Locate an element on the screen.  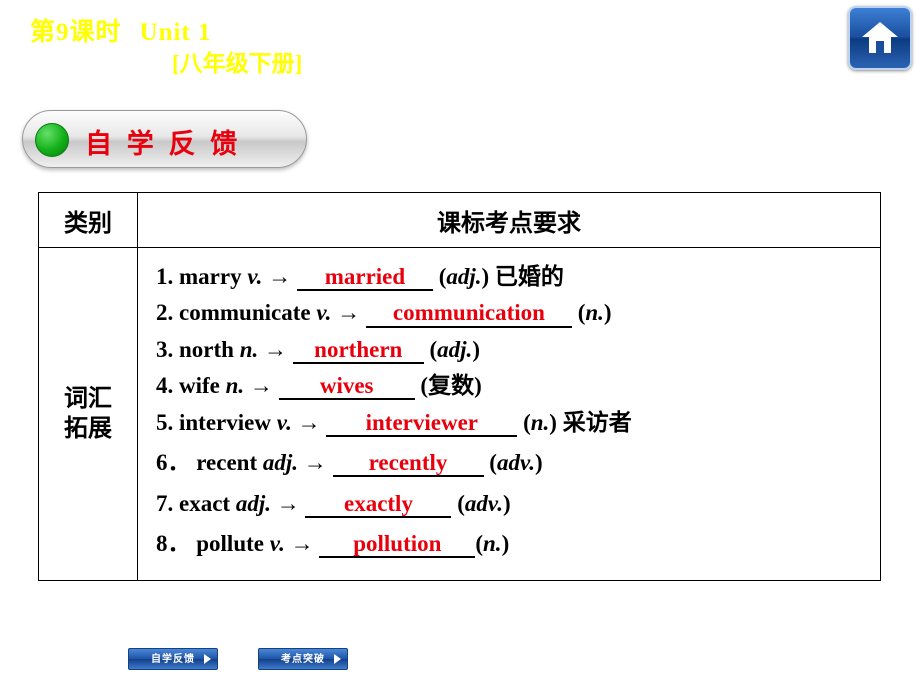
item-number: 4. is located at coordinates (165, 386).